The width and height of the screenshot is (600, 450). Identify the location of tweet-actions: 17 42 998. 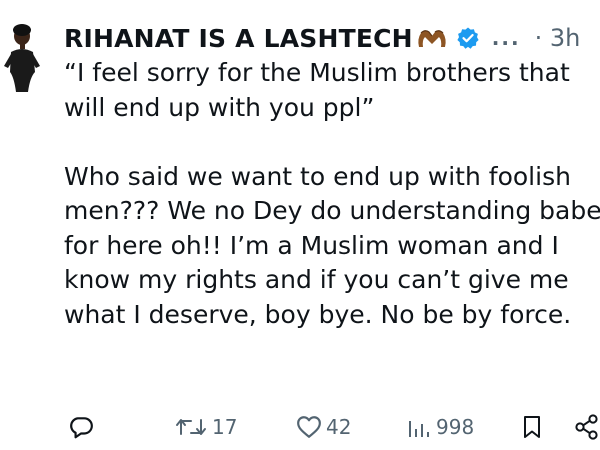
(300, 427).